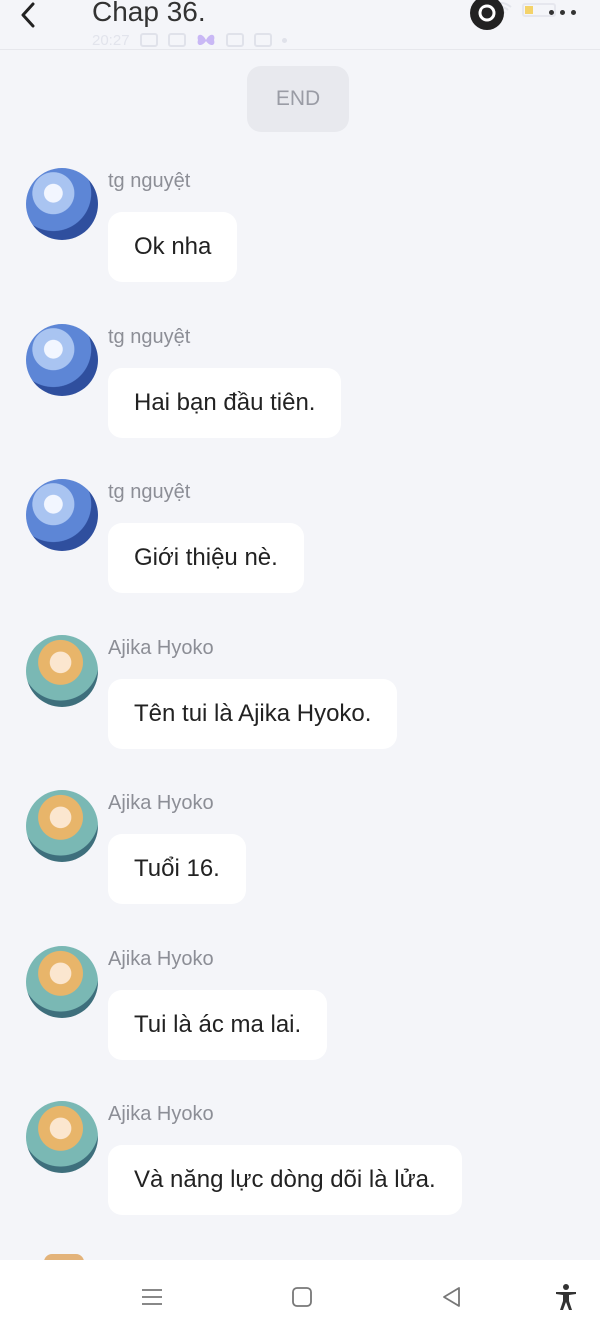 The height and width of the screenshot is (1333, 600). What do you see at coordinates (298, 99) in the screenshot?
I see `end-marker: END` at bounding box center [298, 99].